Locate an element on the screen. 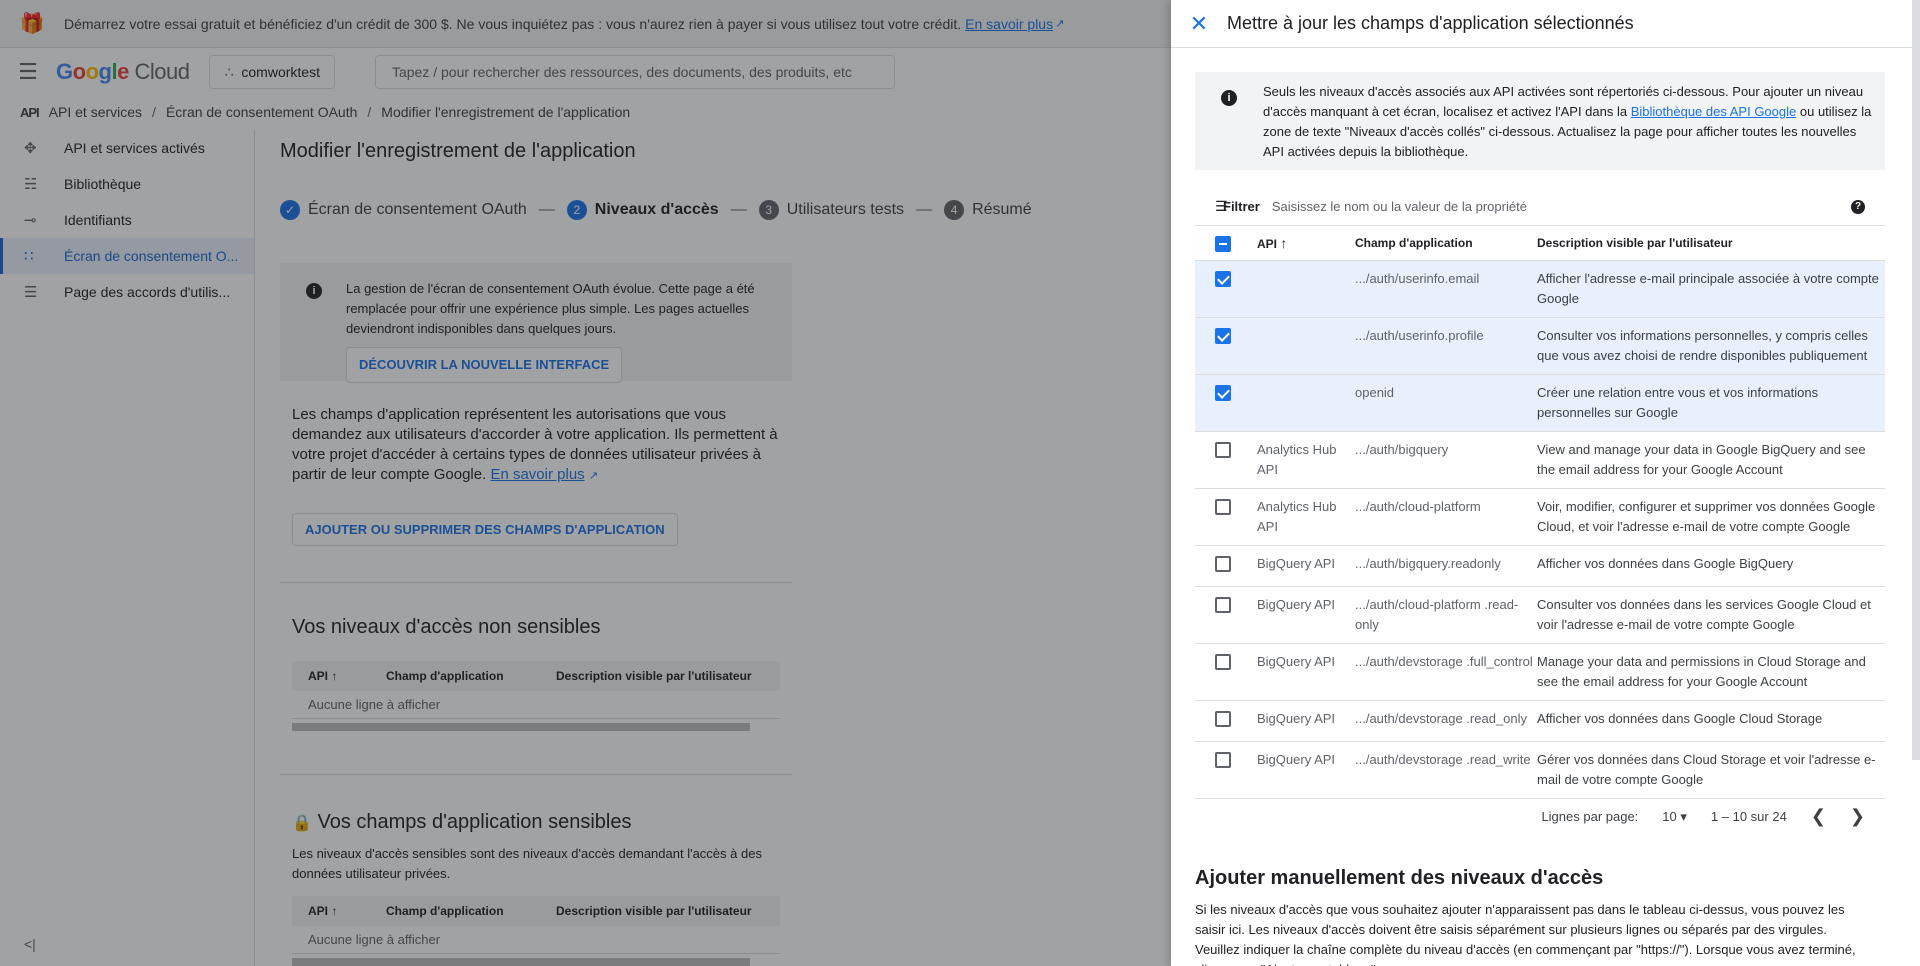 The image size is (1920, 966). rows-per-page-label: Lignes par page: is located at coordinates (1590, 816).